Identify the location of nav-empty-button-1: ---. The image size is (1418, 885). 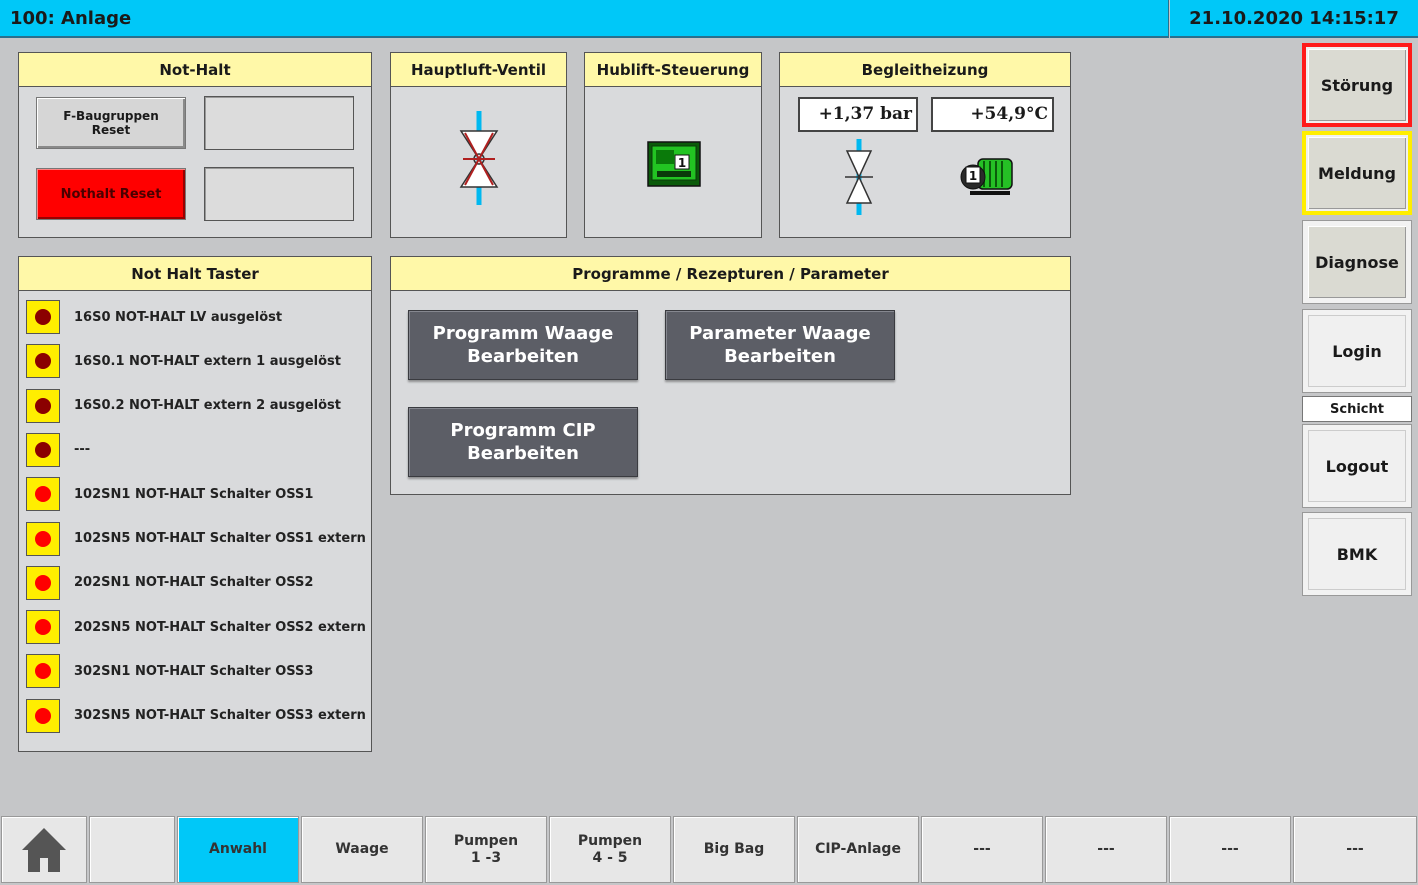
(982, 849).